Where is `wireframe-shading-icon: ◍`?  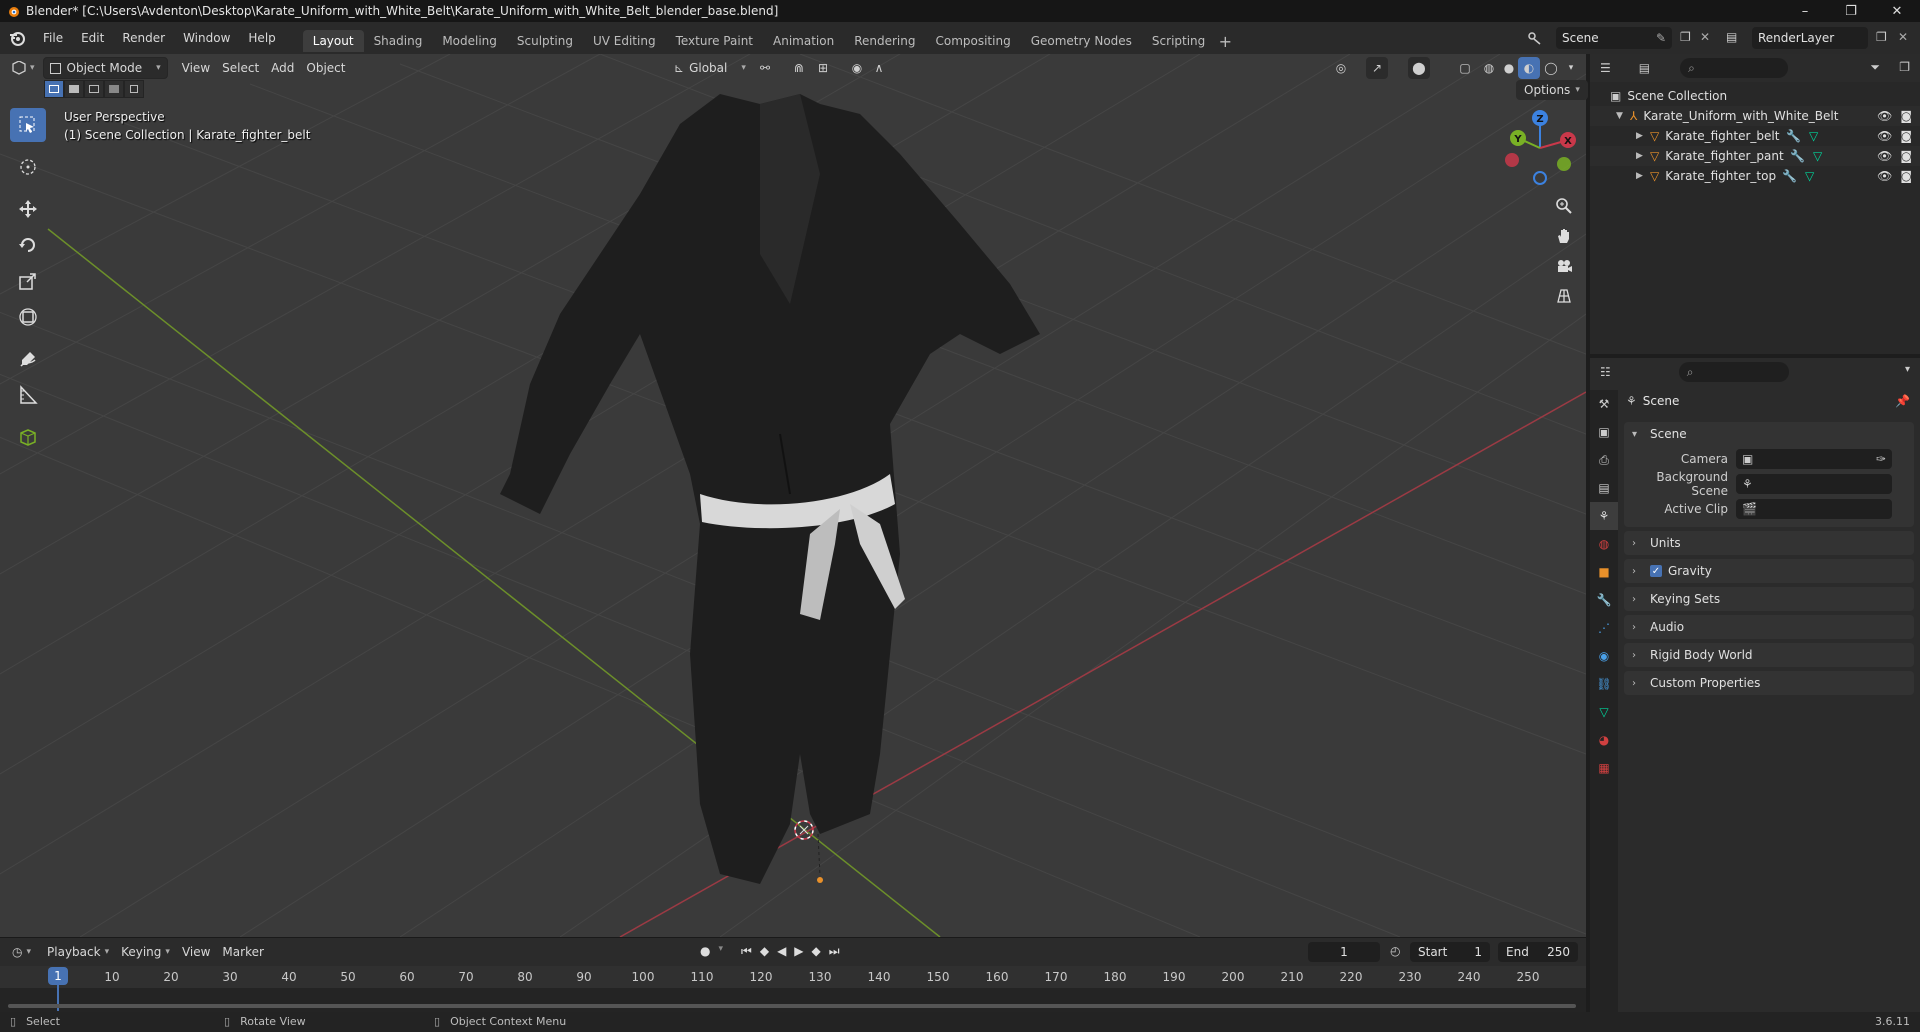
wireframe-shading-icon: ◍ is located at coordinates (1489, 68).